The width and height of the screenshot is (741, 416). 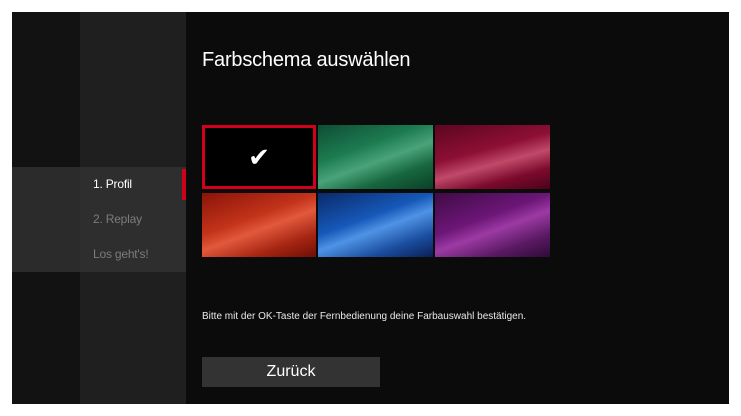 What do you see at coordinates (133, 184) in the screenshot?
I see `step-profil: 1. Profil` at bounding box center [133, 184].